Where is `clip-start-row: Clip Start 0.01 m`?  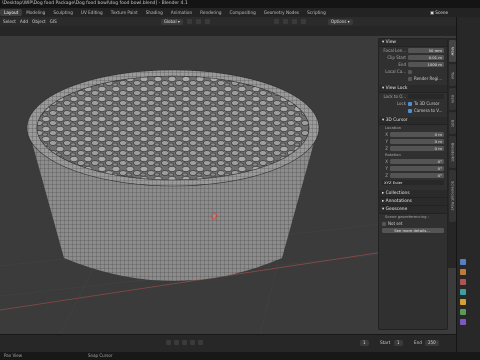
clip-start-row: Clip Start 0.01 m is located at coordinates (413, 57).